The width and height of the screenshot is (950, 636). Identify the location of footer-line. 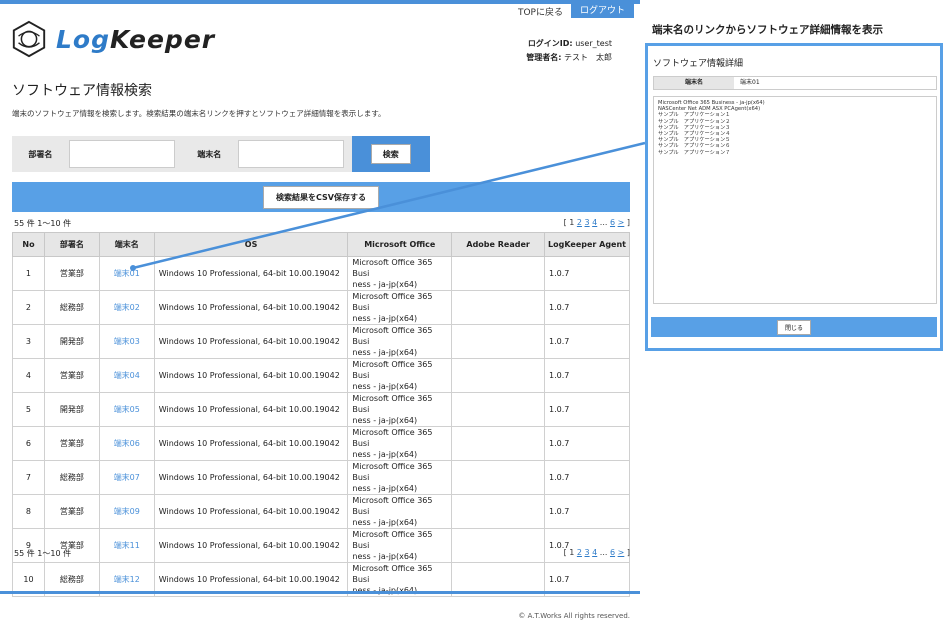
(320, 592).